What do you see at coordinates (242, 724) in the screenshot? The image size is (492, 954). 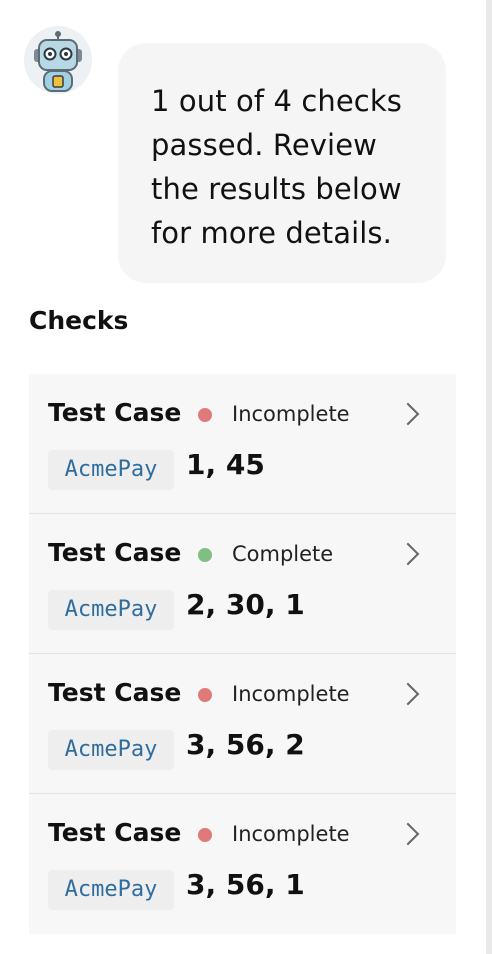 I see `check-card-3: Test Case Incomplete AcmePay 3, 56, 2` at bounding box center [242, 724].